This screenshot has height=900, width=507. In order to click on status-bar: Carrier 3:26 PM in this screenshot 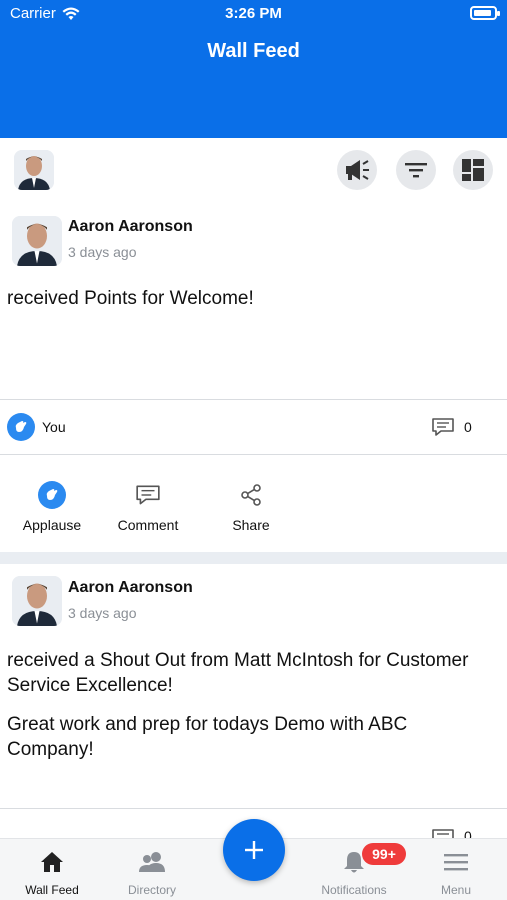, I will do `click(253, 14)`.